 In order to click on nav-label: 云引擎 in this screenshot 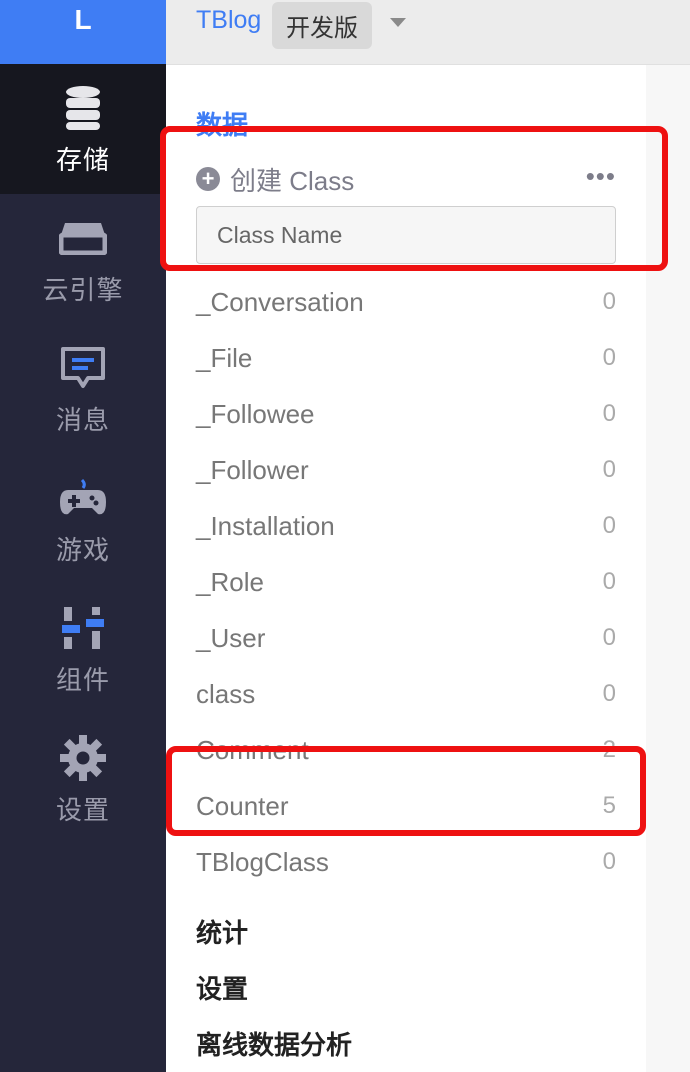, I will do `click(83, 289)`.